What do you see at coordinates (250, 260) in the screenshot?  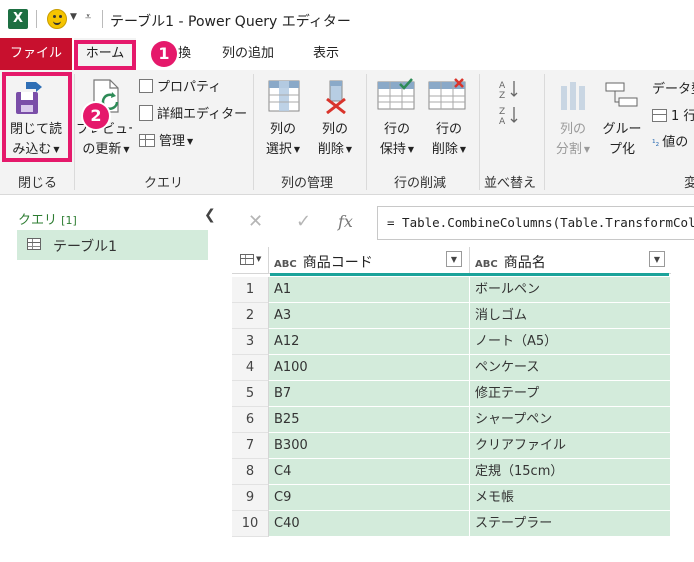 I see `select-all-corner: ▼` at bounding box center [250, 260].